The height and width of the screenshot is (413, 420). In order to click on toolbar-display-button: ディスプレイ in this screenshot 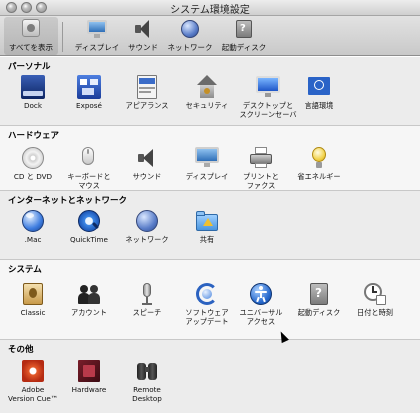, I will do `click(97, 35)`.